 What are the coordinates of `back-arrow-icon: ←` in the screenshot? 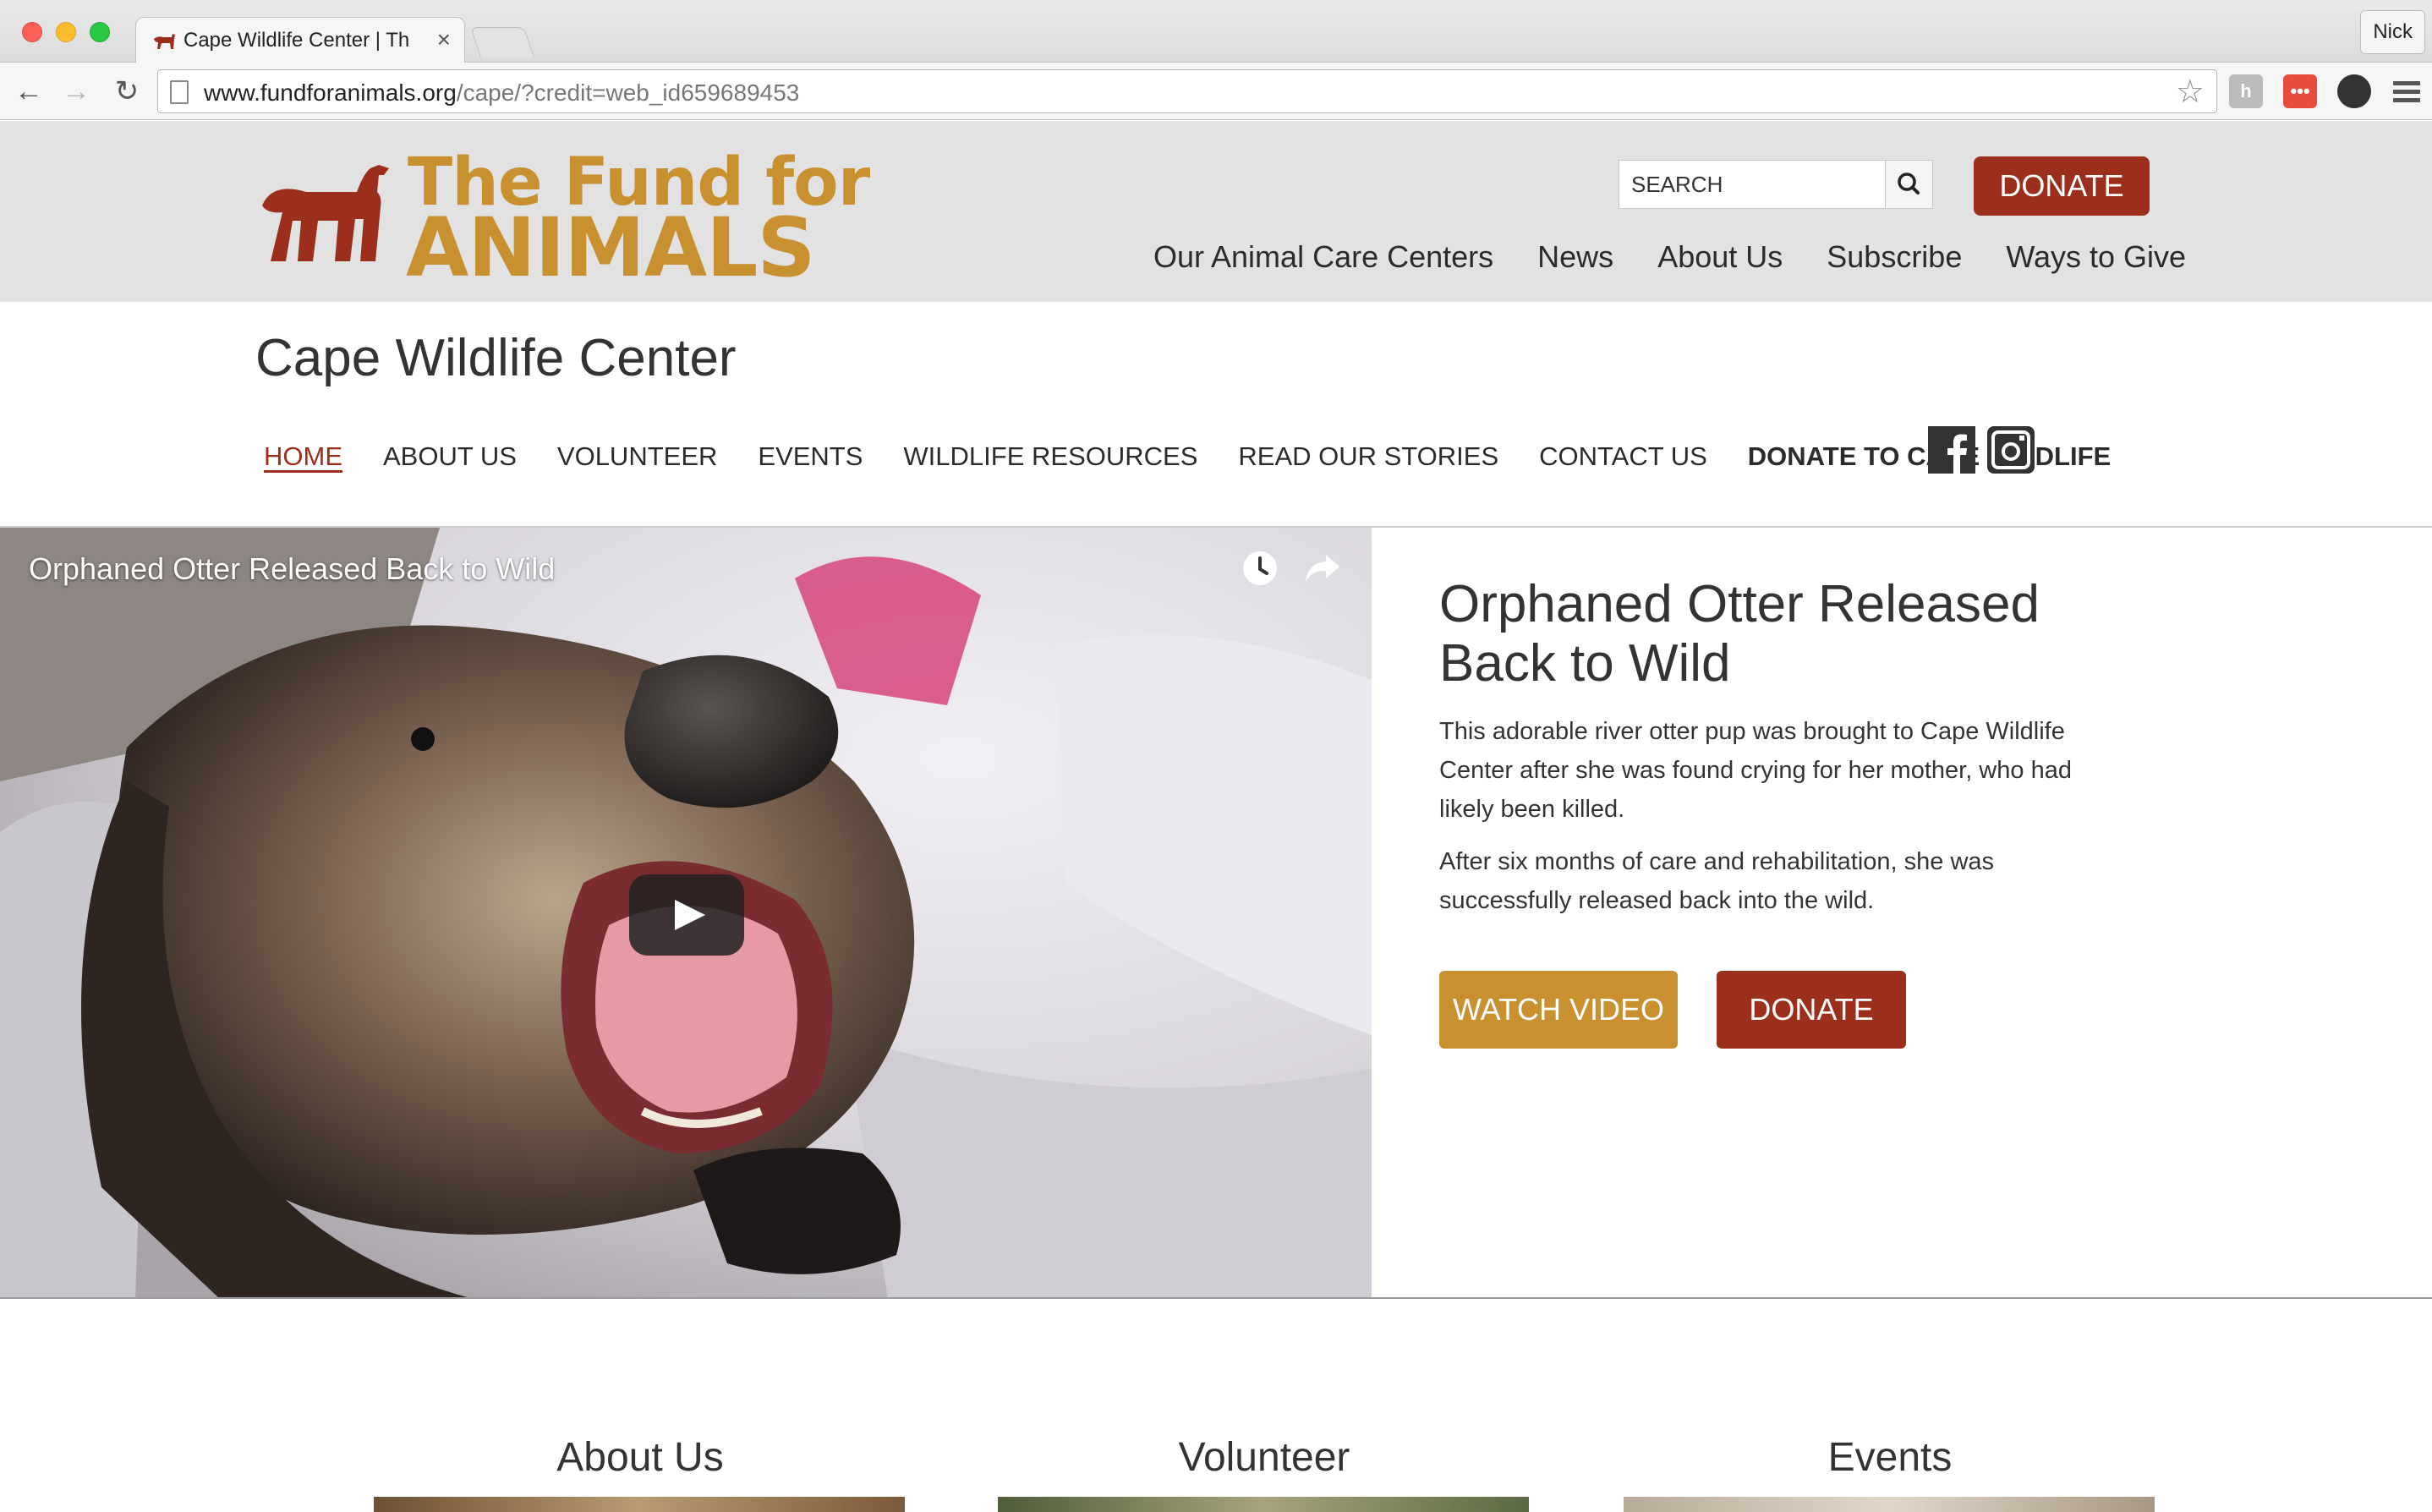 It's located at (29, 91).